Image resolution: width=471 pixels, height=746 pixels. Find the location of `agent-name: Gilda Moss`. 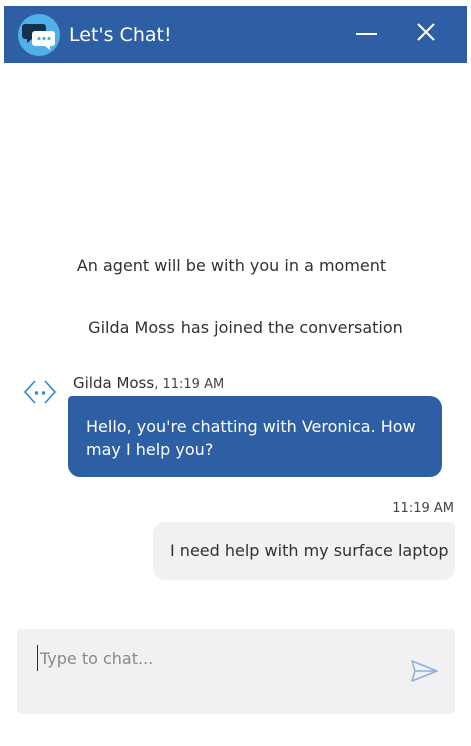

agent-name: Gilda Moss is located at coordinates (114, 383).